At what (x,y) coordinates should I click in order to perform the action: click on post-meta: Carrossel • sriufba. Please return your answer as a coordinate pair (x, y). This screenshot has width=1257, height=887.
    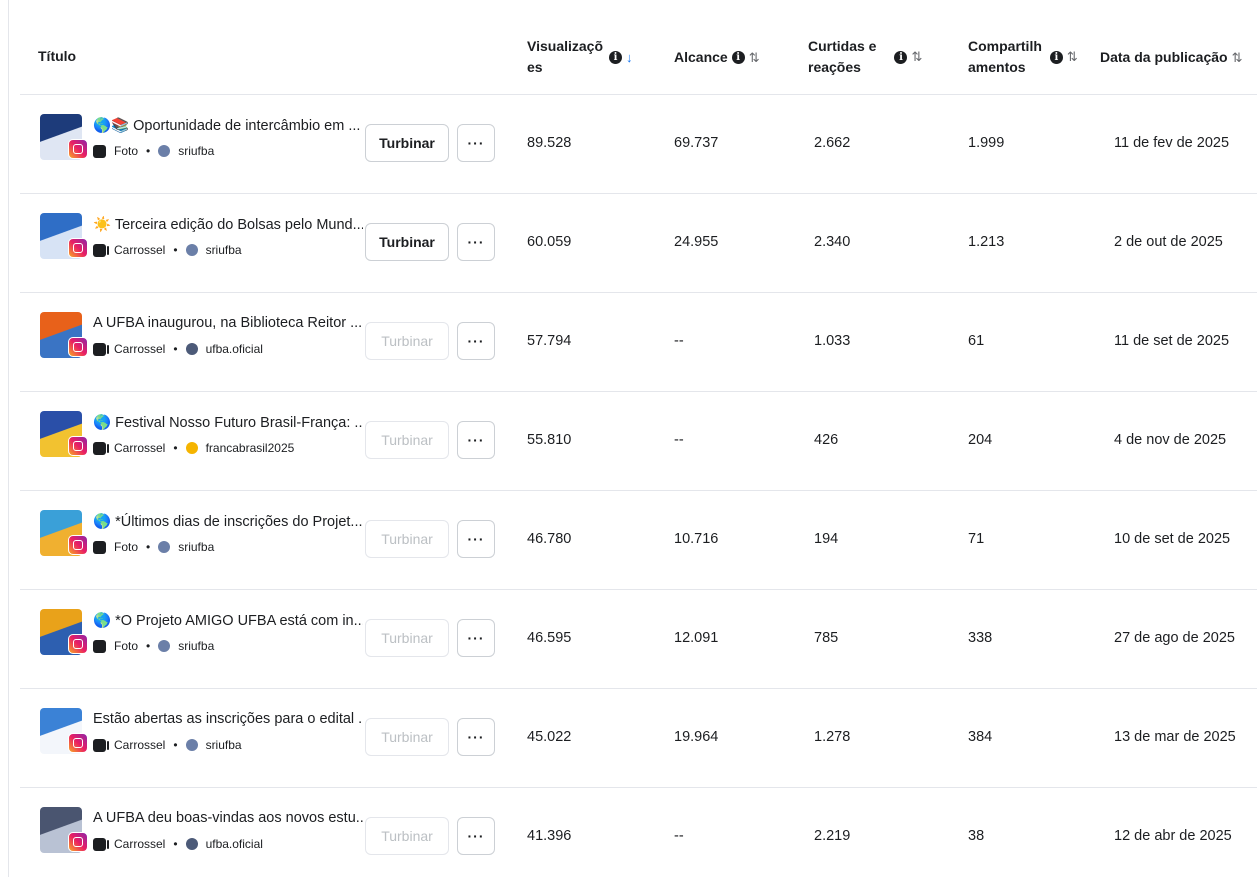
    Looking at the image, I should click on (167, 745).